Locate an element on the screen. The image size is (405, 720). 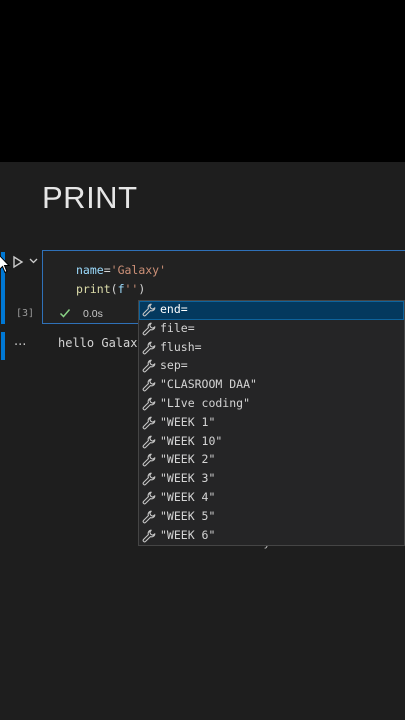
suggestion-label: "WEEK 6" is located at coordinates (188, 534).